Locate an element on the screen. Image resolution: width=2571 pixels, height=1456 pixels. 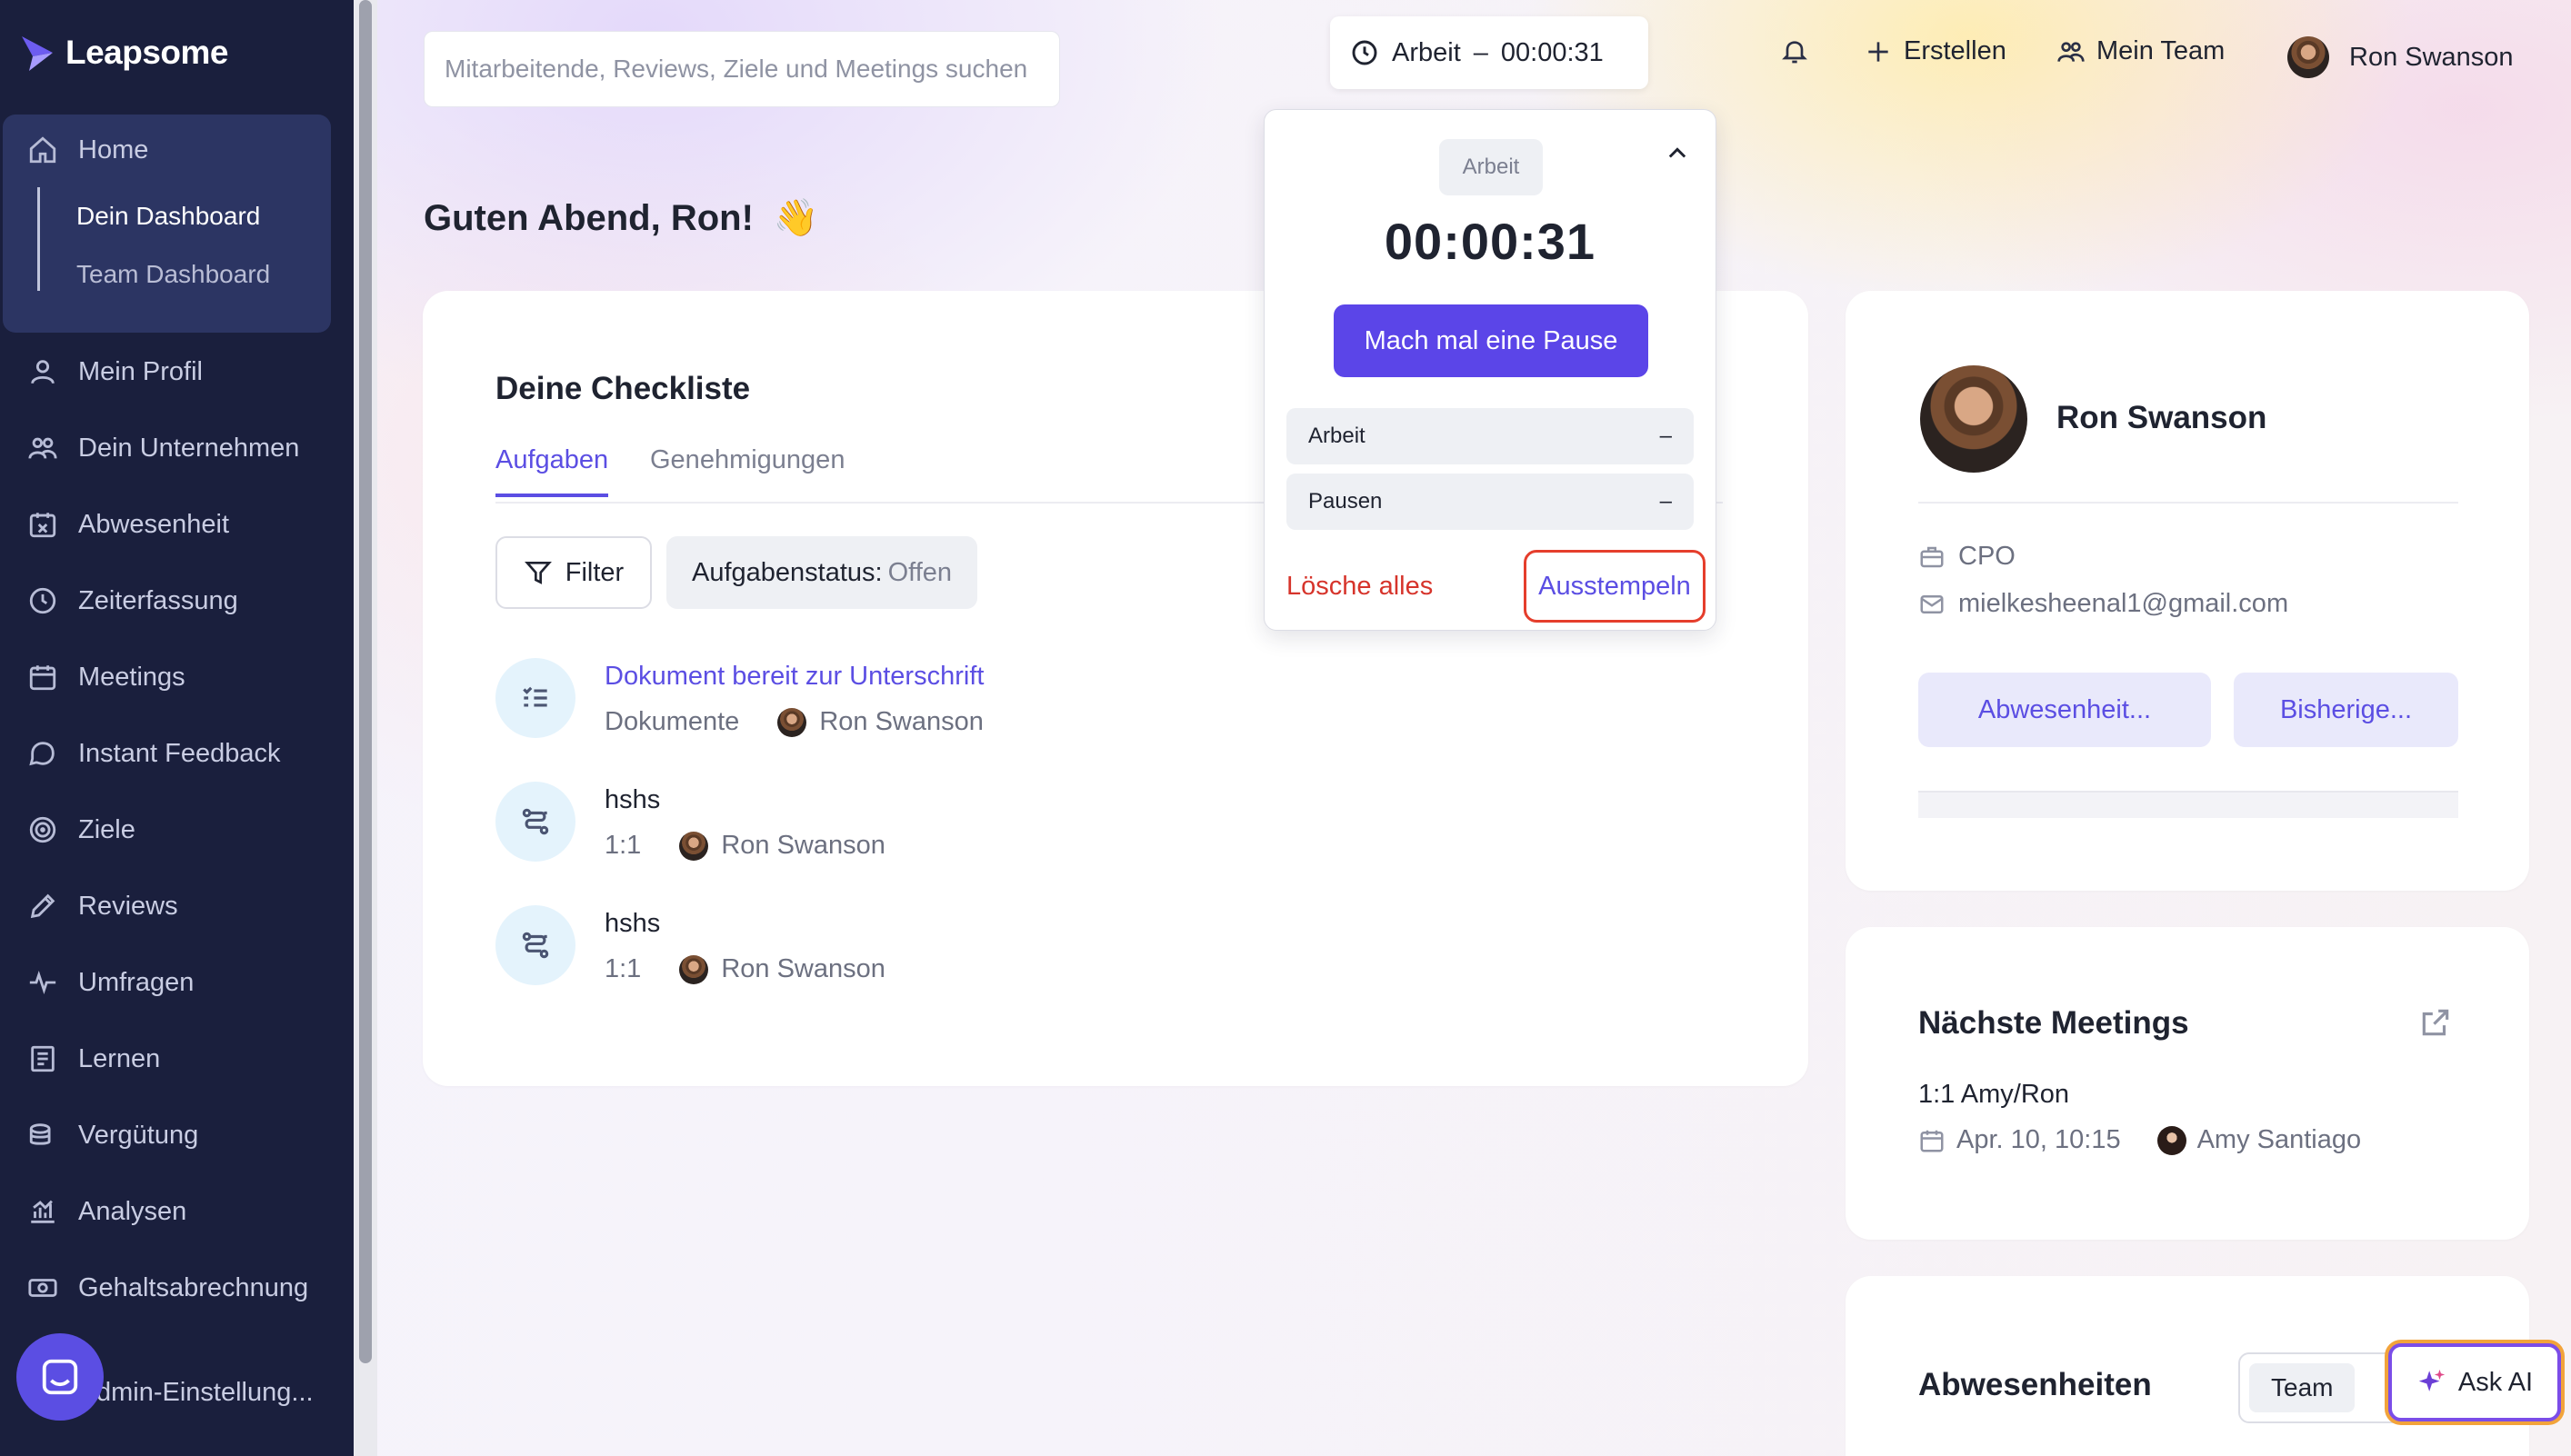
sidebar-item-abwesenheit: Abwesenheit is located at coordinates (128, 524).